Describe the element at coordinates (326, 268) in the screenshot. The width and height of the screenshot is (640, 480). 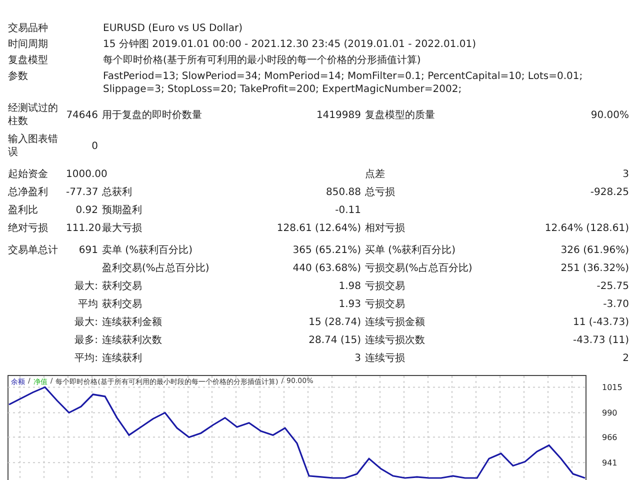
I see `stat-value: 440 (63.68%)` at that location.